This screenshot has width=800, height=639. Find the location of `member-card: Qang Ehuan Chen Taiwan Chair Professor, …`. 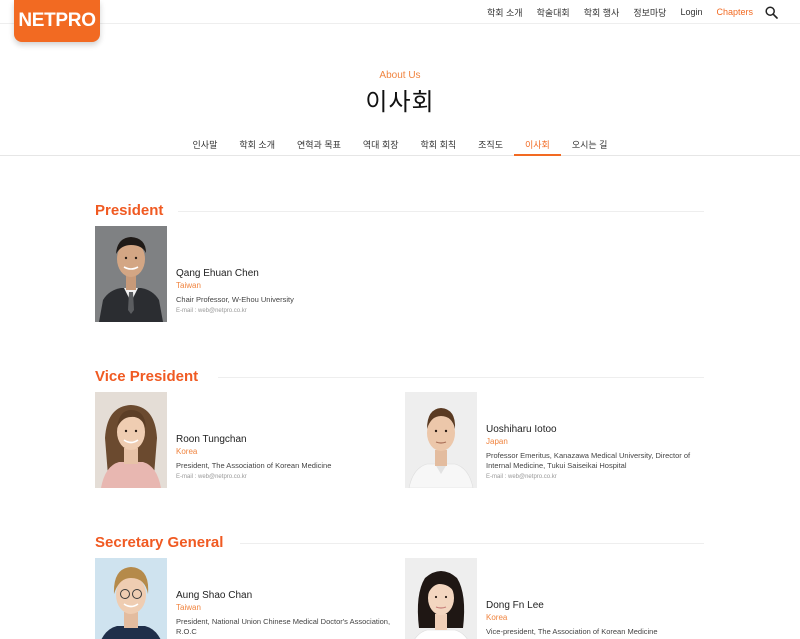

member-card: Qang Ehuan Chen Taiwan Chair Professor, … is located at coordinates (245, 274).